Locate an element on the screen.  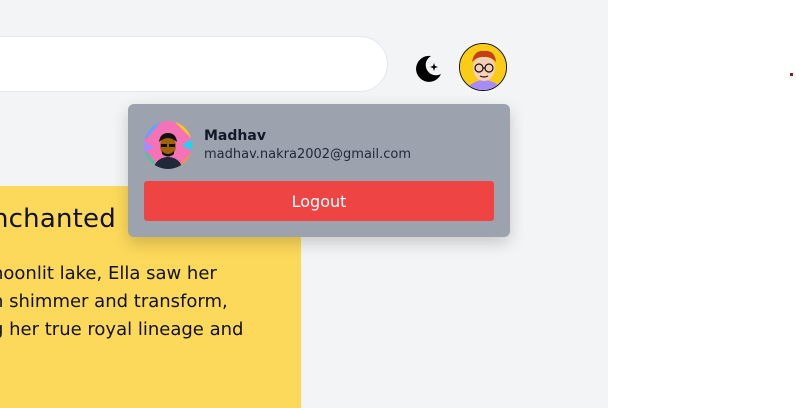
excerpt-line: g her true royal lineage and is located at coordinates (122, 329).